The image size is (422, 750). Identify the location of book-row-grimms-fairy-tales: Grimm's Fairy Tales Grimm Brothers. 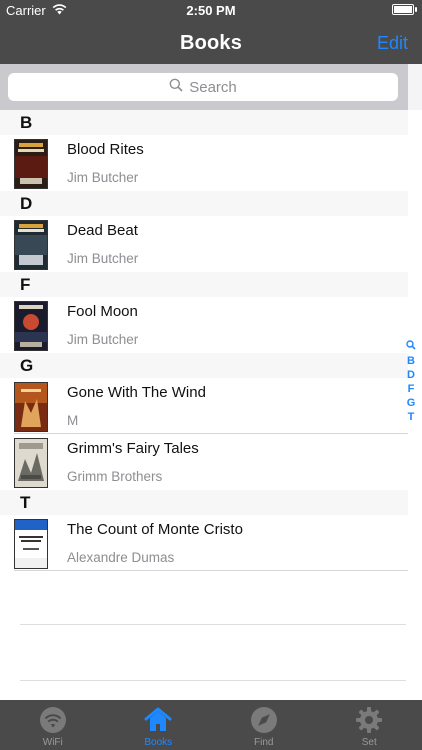
(204, 462).